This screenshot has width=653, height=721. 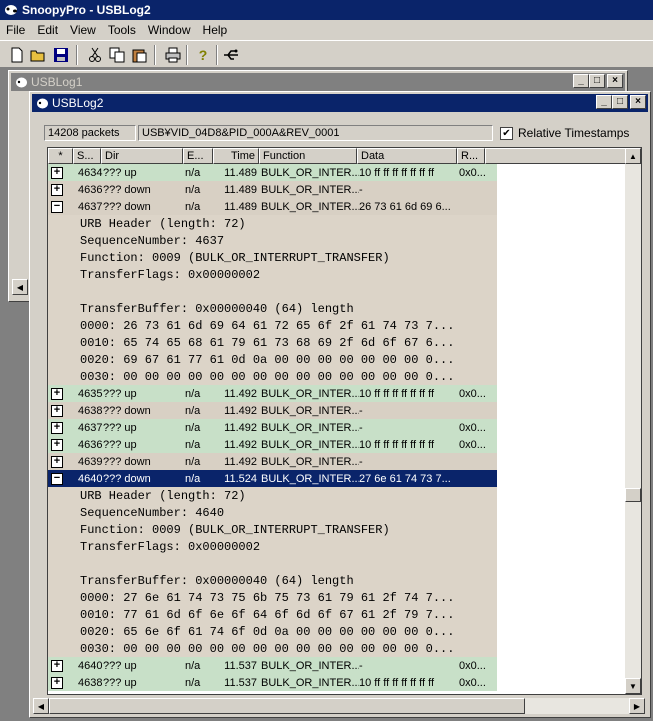 What do you see at coordinates (17, 55) in the screenshot?
I see `new-icon` at bounding box center [17, 55].